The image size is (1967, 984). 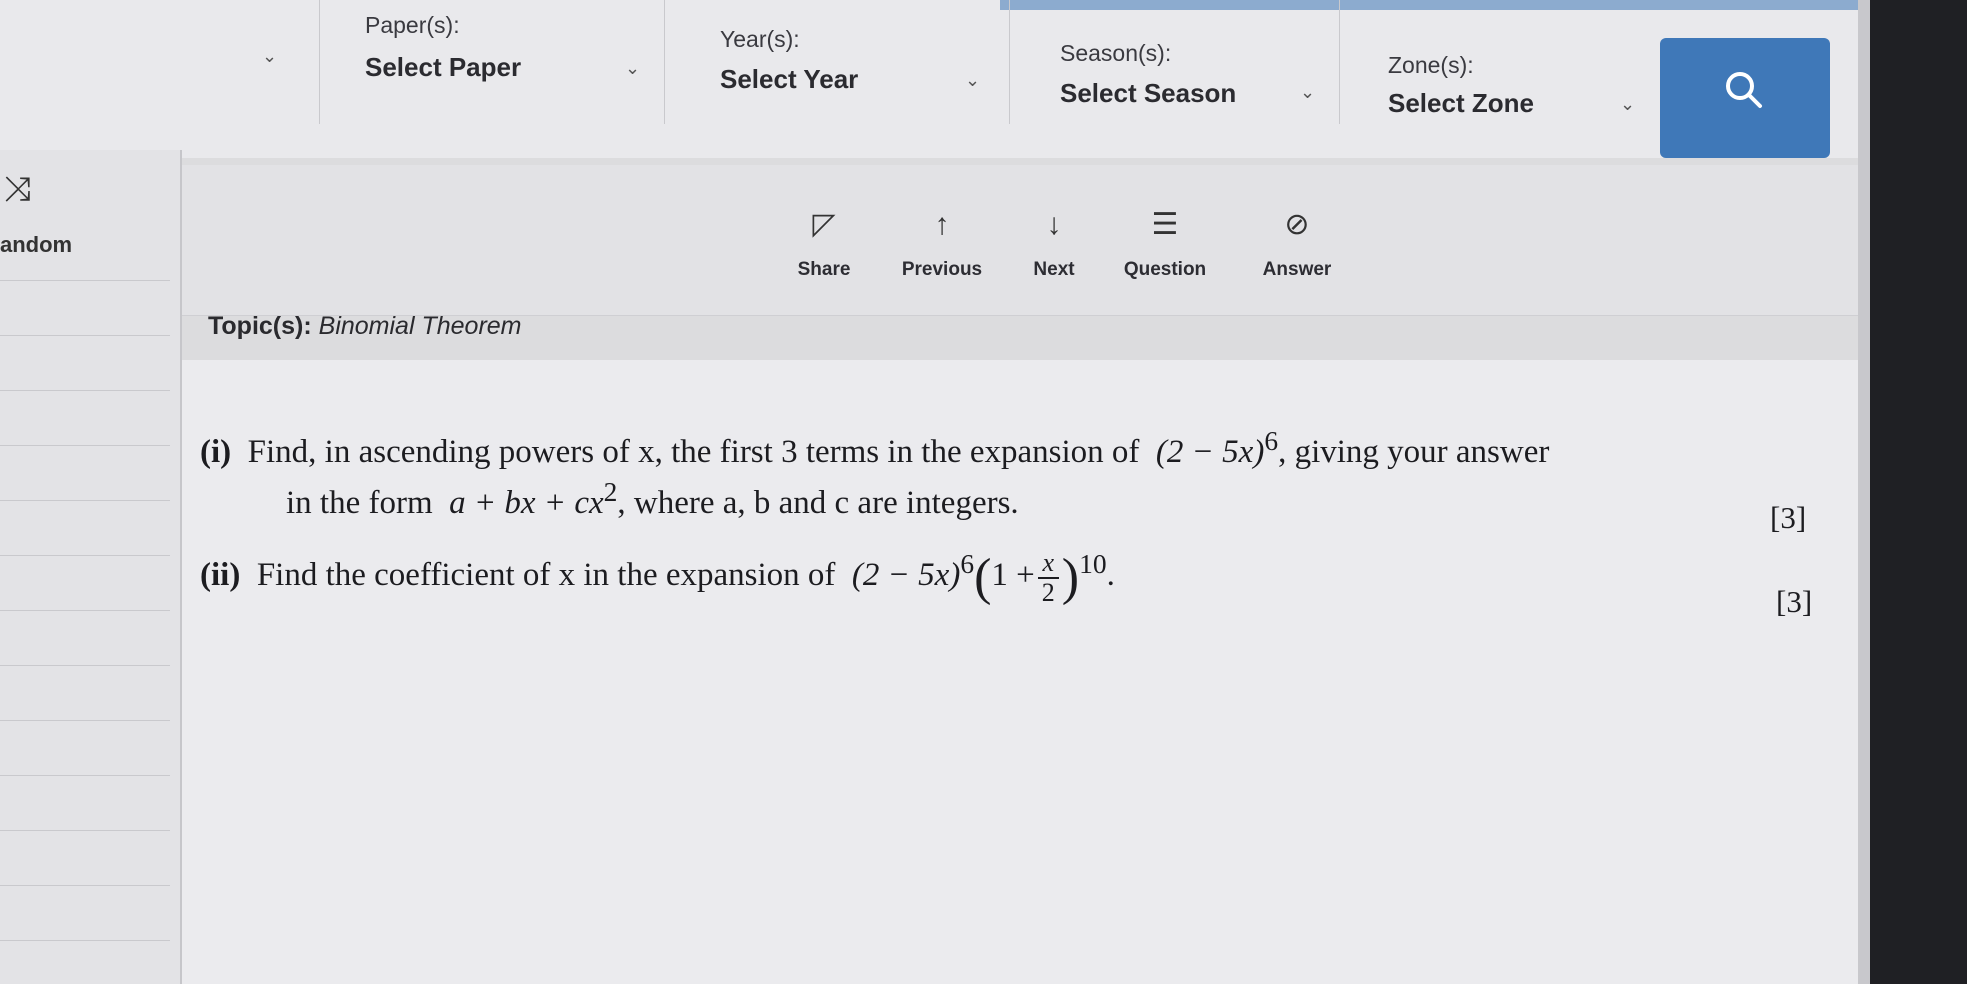 What do you see at coordinates (610, 491) in the screenshot?
I see `math-exponent: 2` at bounding box center [610, 491].